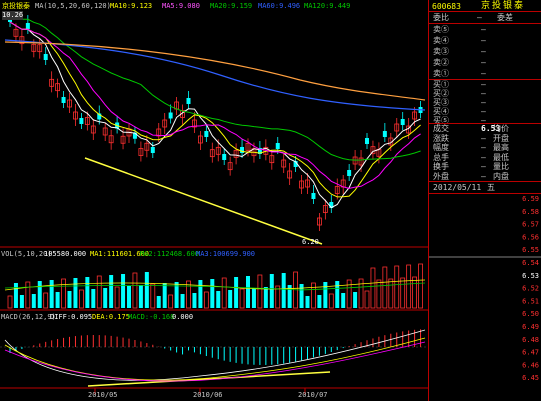 The image size is (541, 401). I want to click on minute-y-tick: 6.55, so click(530, 250).